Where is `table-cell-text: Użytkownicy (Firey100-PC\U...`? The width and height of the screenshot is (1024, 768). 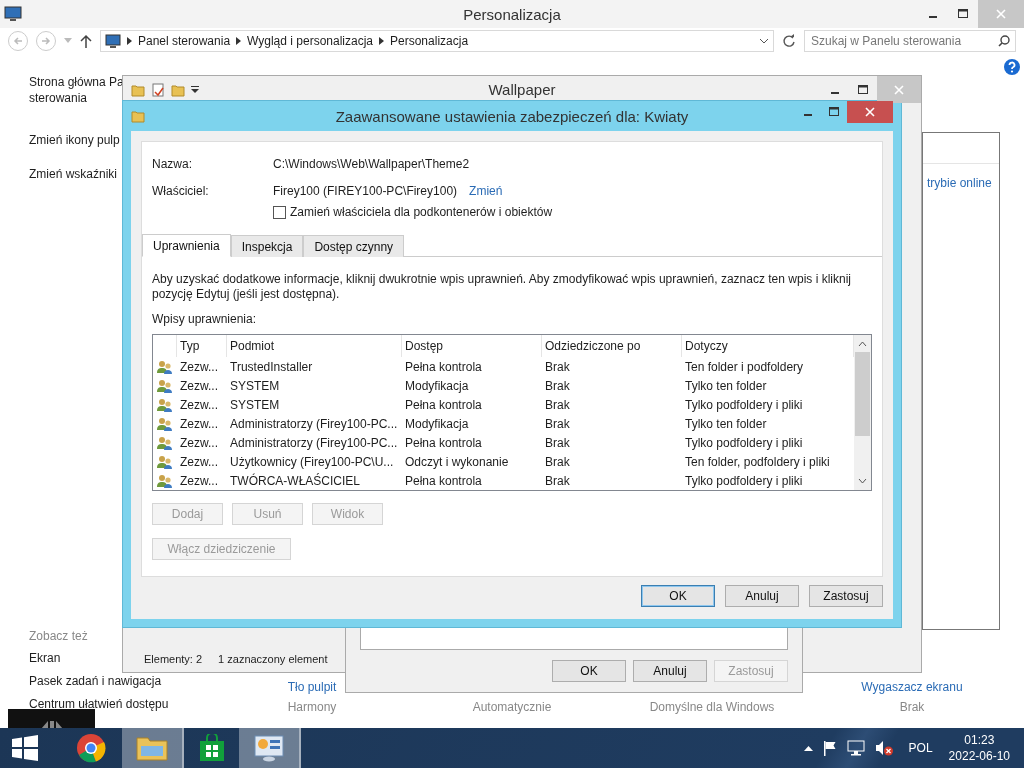 table-cell-text: Użytkownicy (Firey100-PC\U... is located at coordinates (312, 461).